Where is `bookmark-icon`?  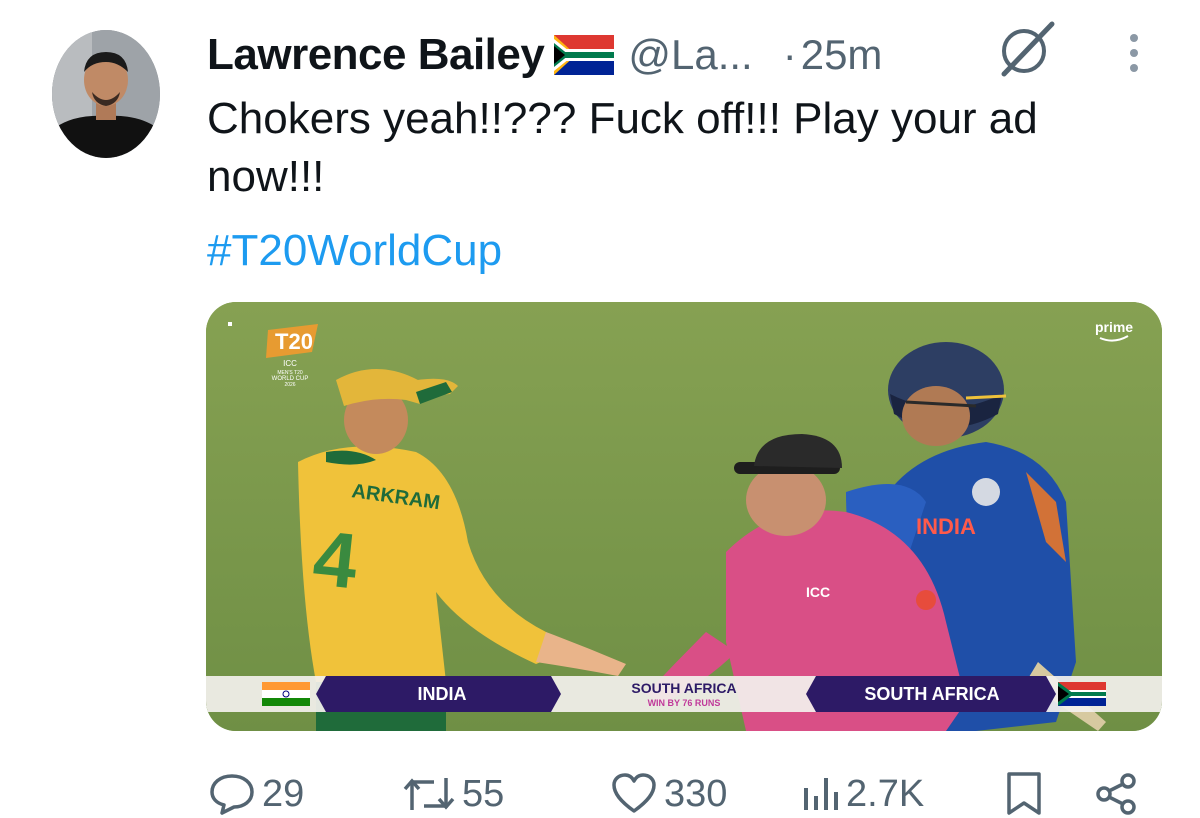
bookmark-icon is located at coordinates (1024, 793).